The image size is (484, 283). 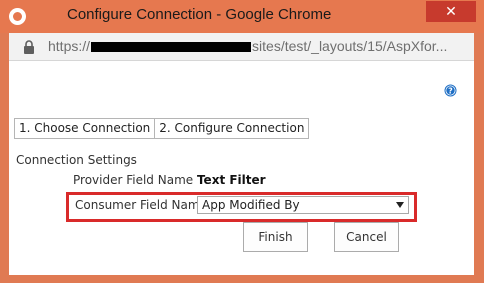 What do you see at coordinates (141, 205) in the screenshot?
I see `consumer-field-label: Consumer Field Name` at bounding box center [141, 205].